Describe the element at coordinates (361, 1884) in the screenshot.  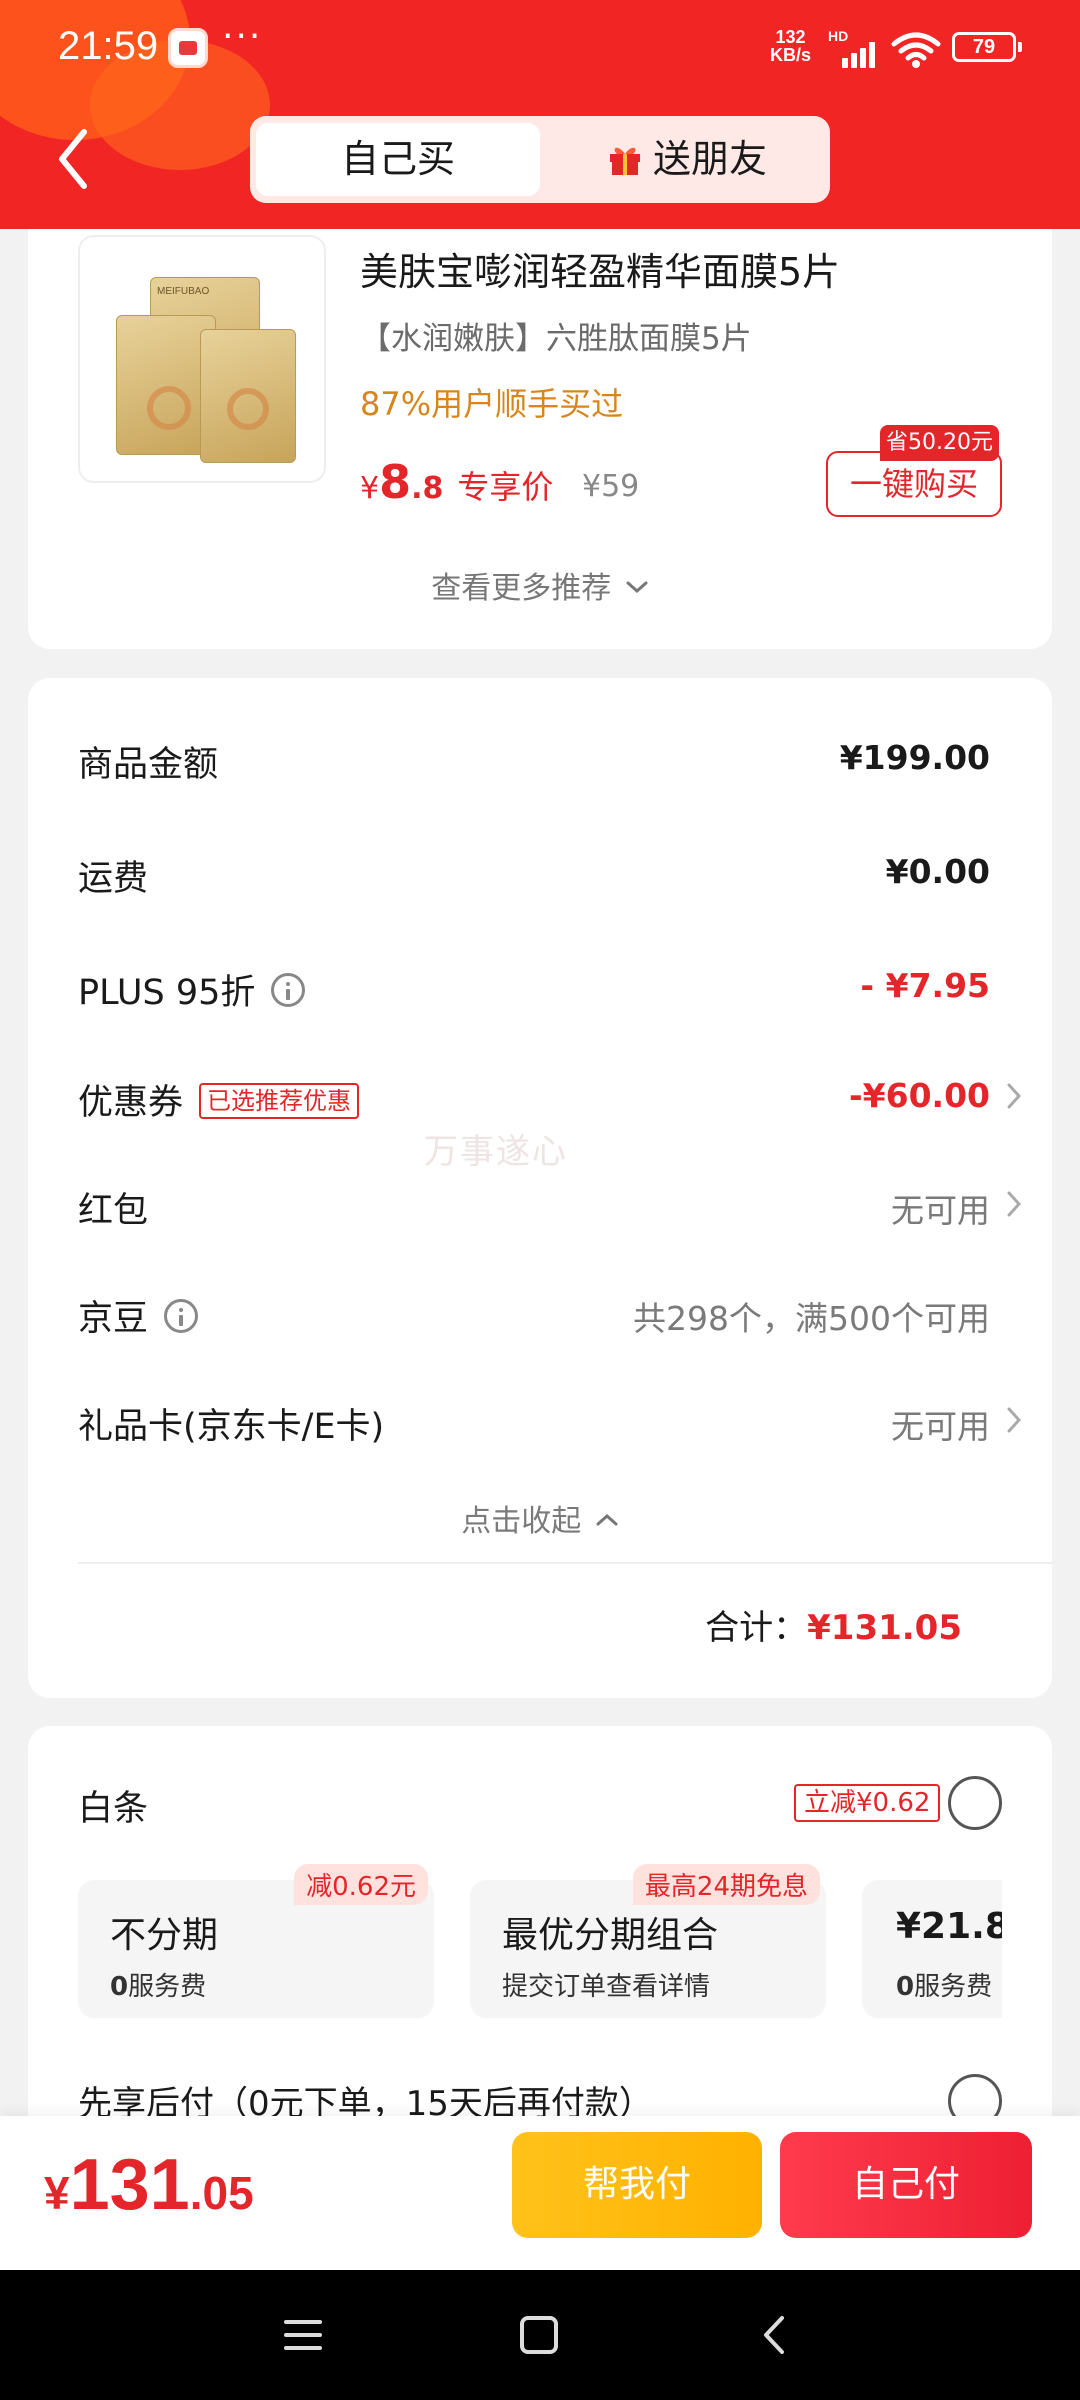
I see `option-tag: 减0.62元` at that location.